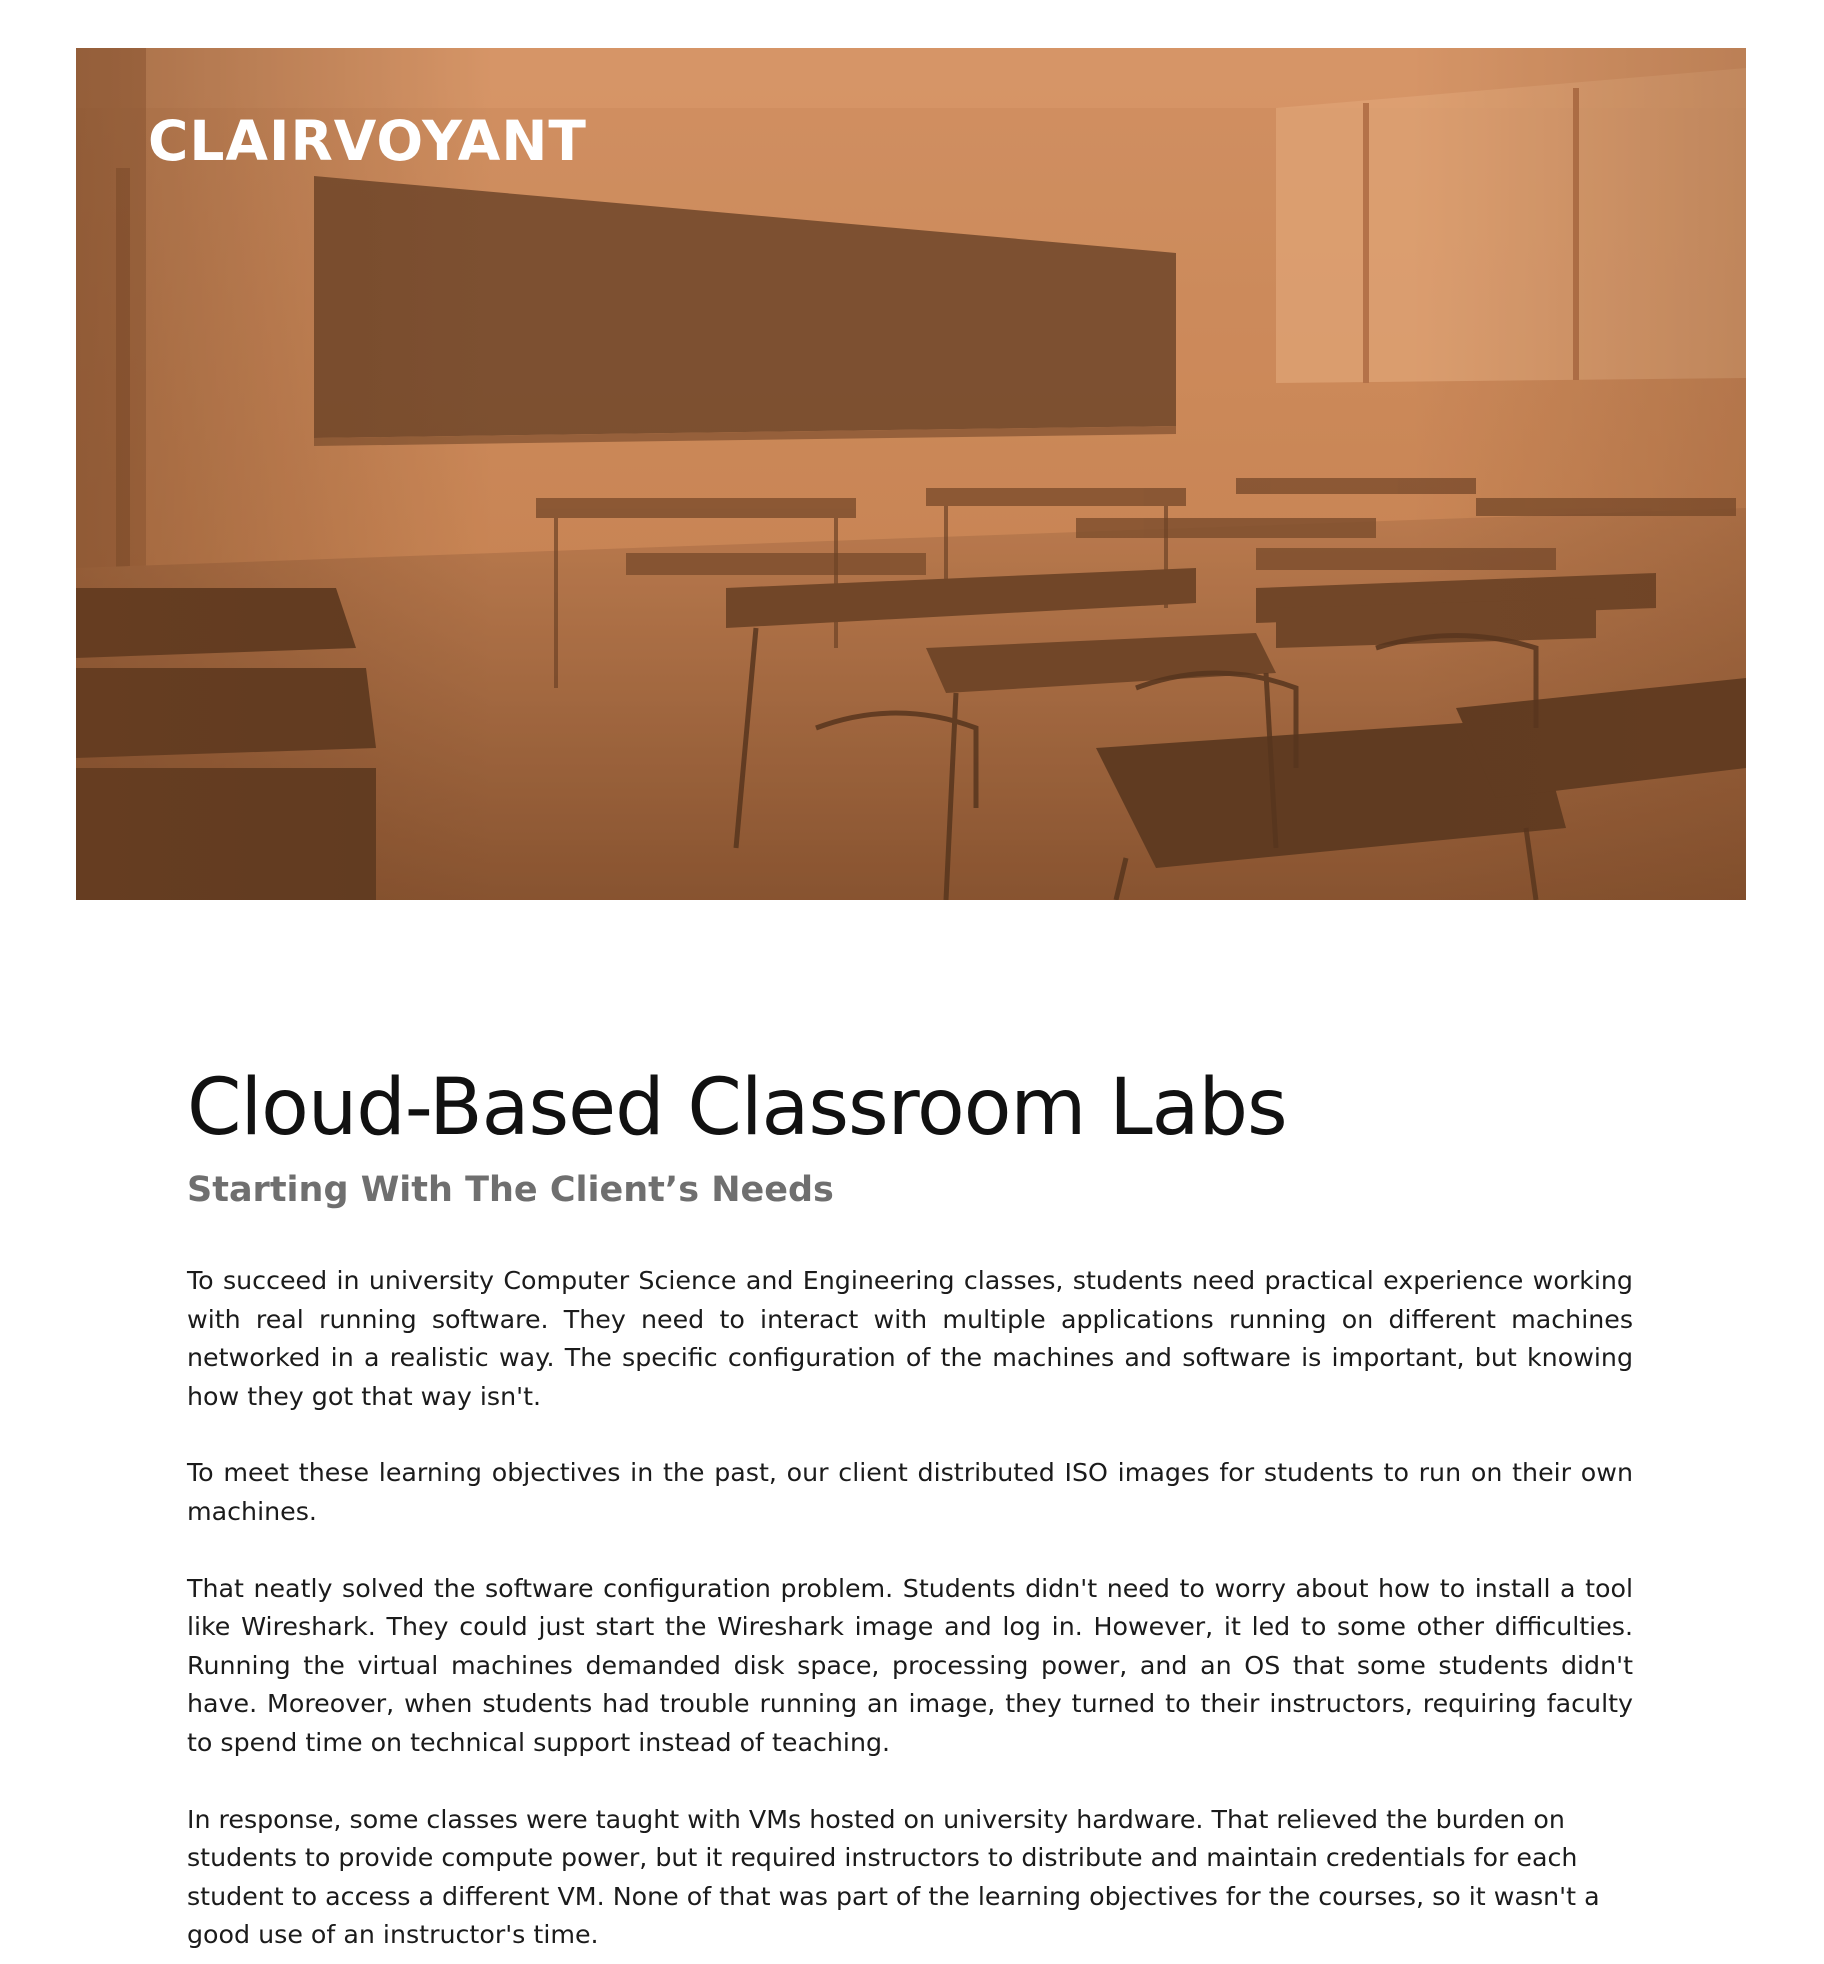 The image size is (1824, 1964). What do you see at coordinates (737, 1108) in the screenshot?
I see `page-title: Cloud-Based Classroom Labs` at bounding box center [737, 1108].